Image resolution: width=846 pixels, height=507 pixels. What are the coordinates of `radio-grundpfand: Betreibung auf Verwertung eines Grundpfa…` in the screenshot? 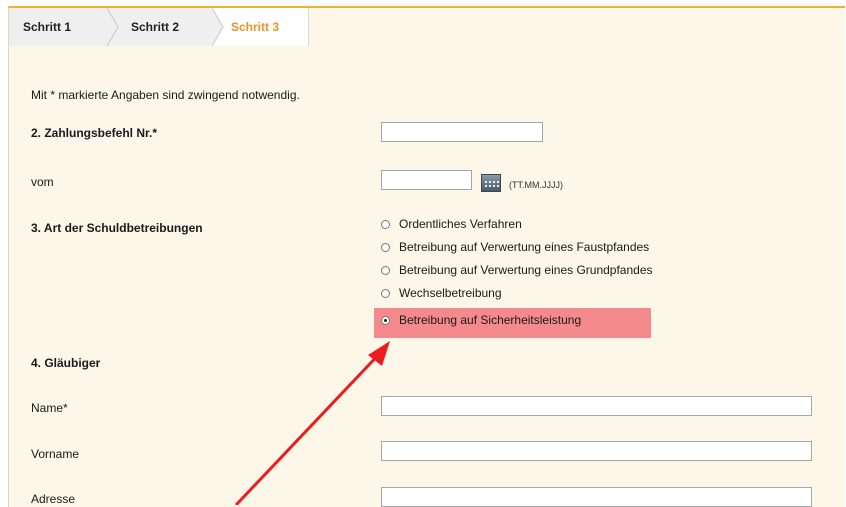 It's located at (517, 270).